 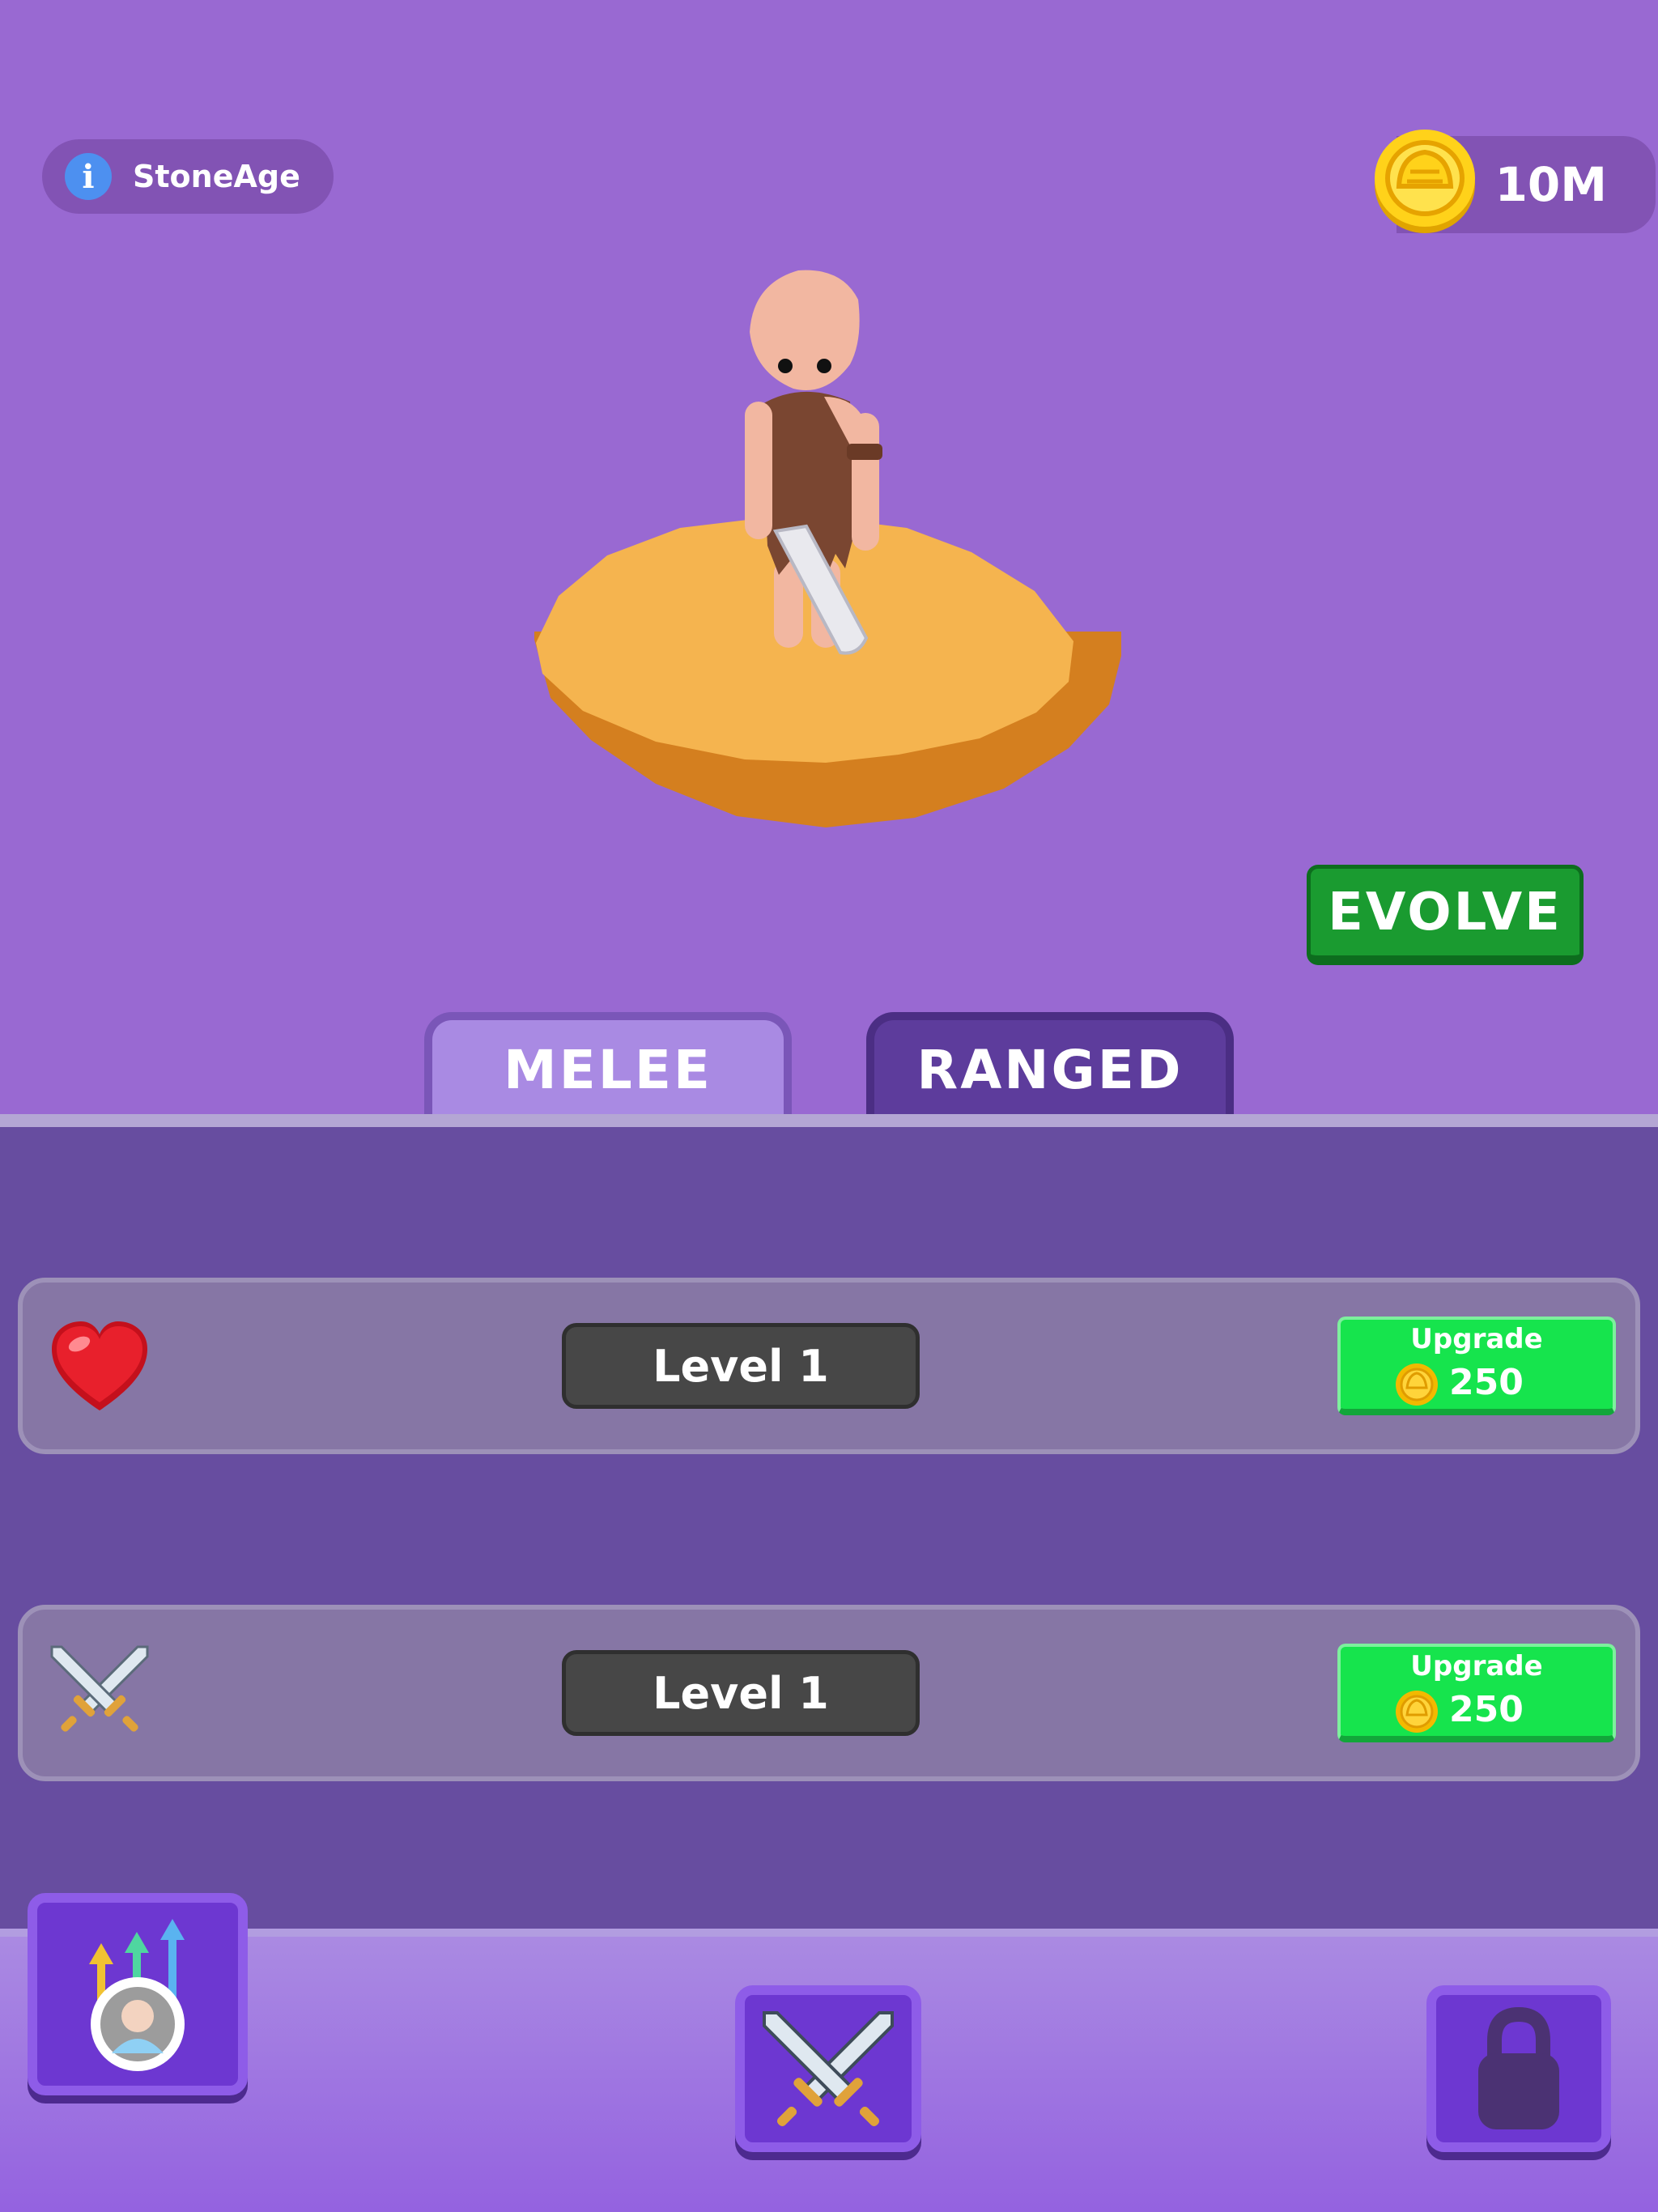 What do you see at coordinates (216, 177) in the screenshot?
I see `era-label: StoneAge` at bounding box center [216, 177].